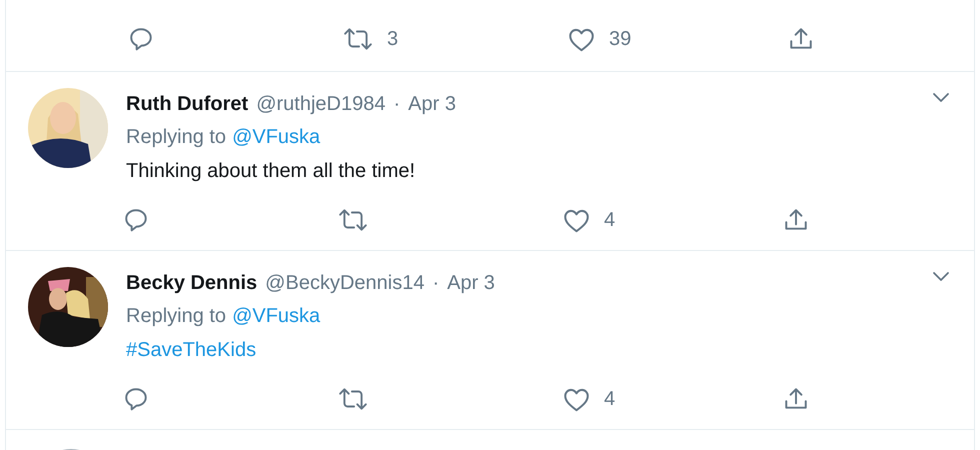  Describe the element at coordinates (191, 350) in the screenshot. I see `hashtag-link: #SaveTheKids` at that location.